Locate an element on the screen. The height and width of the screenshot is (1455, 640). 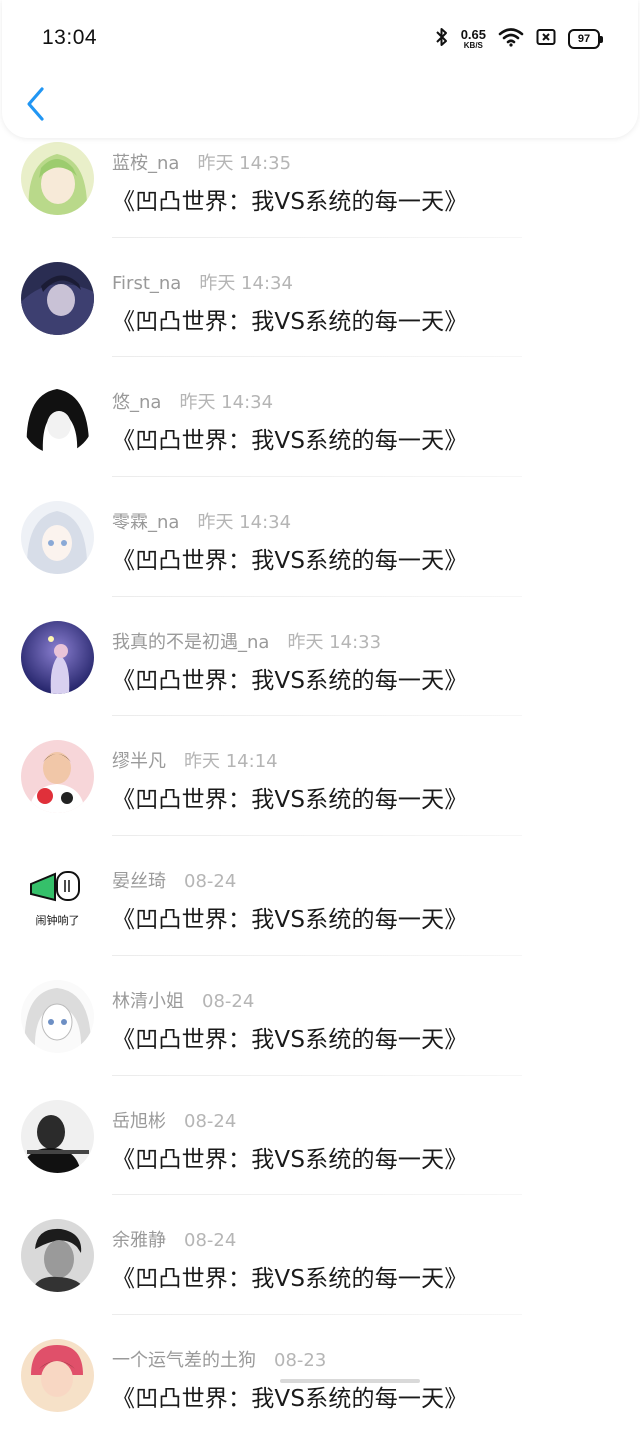
user-name: 一个运气差的土狗 is located at coordinates (184, 1360).